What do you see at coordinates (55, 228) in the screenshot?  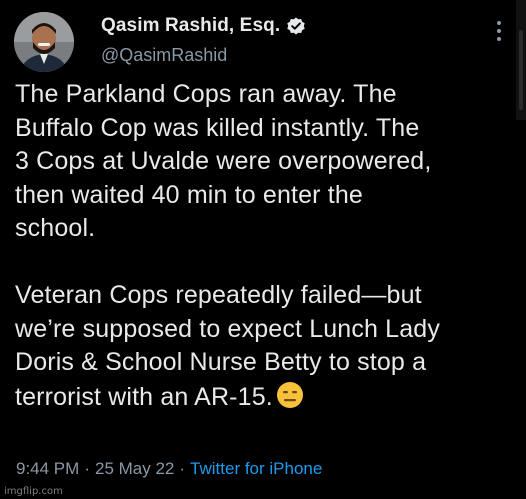 I see `tweet-line: school.` at bounding box center [55, 228].